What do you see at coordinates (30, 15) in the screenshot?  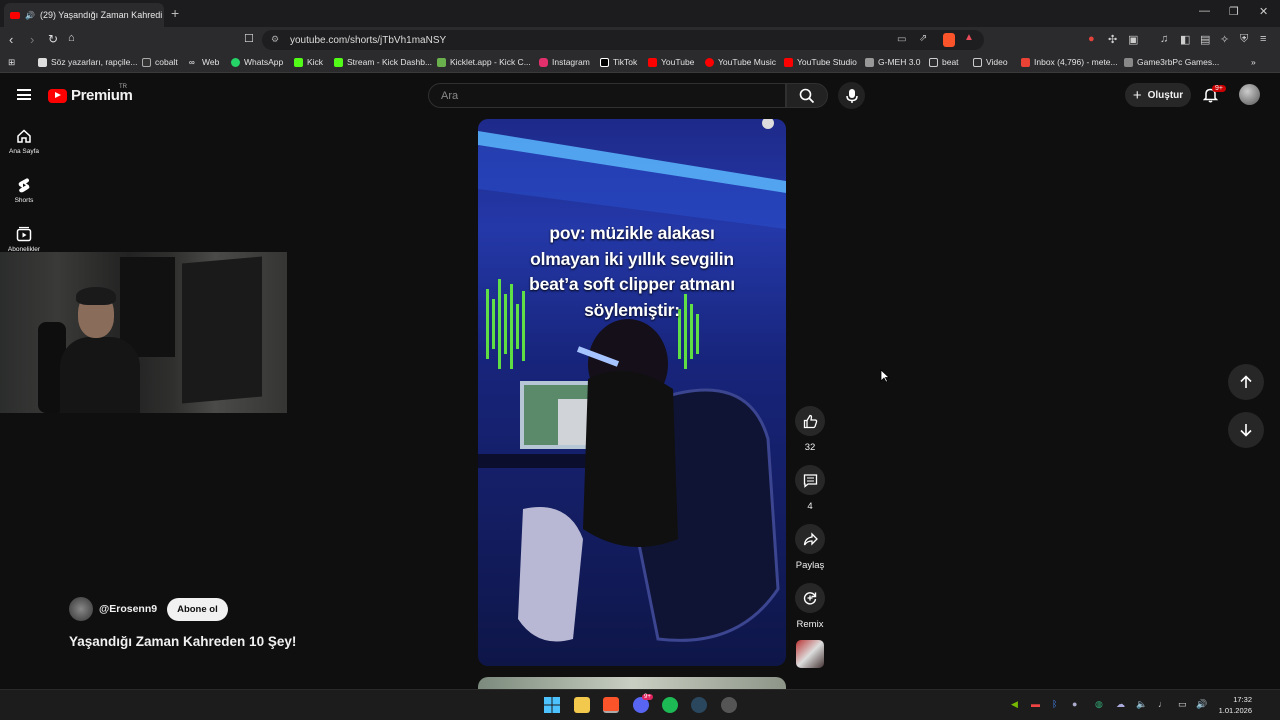 I see `speaker-icon: 🔊` at bounding box center [30, 15].